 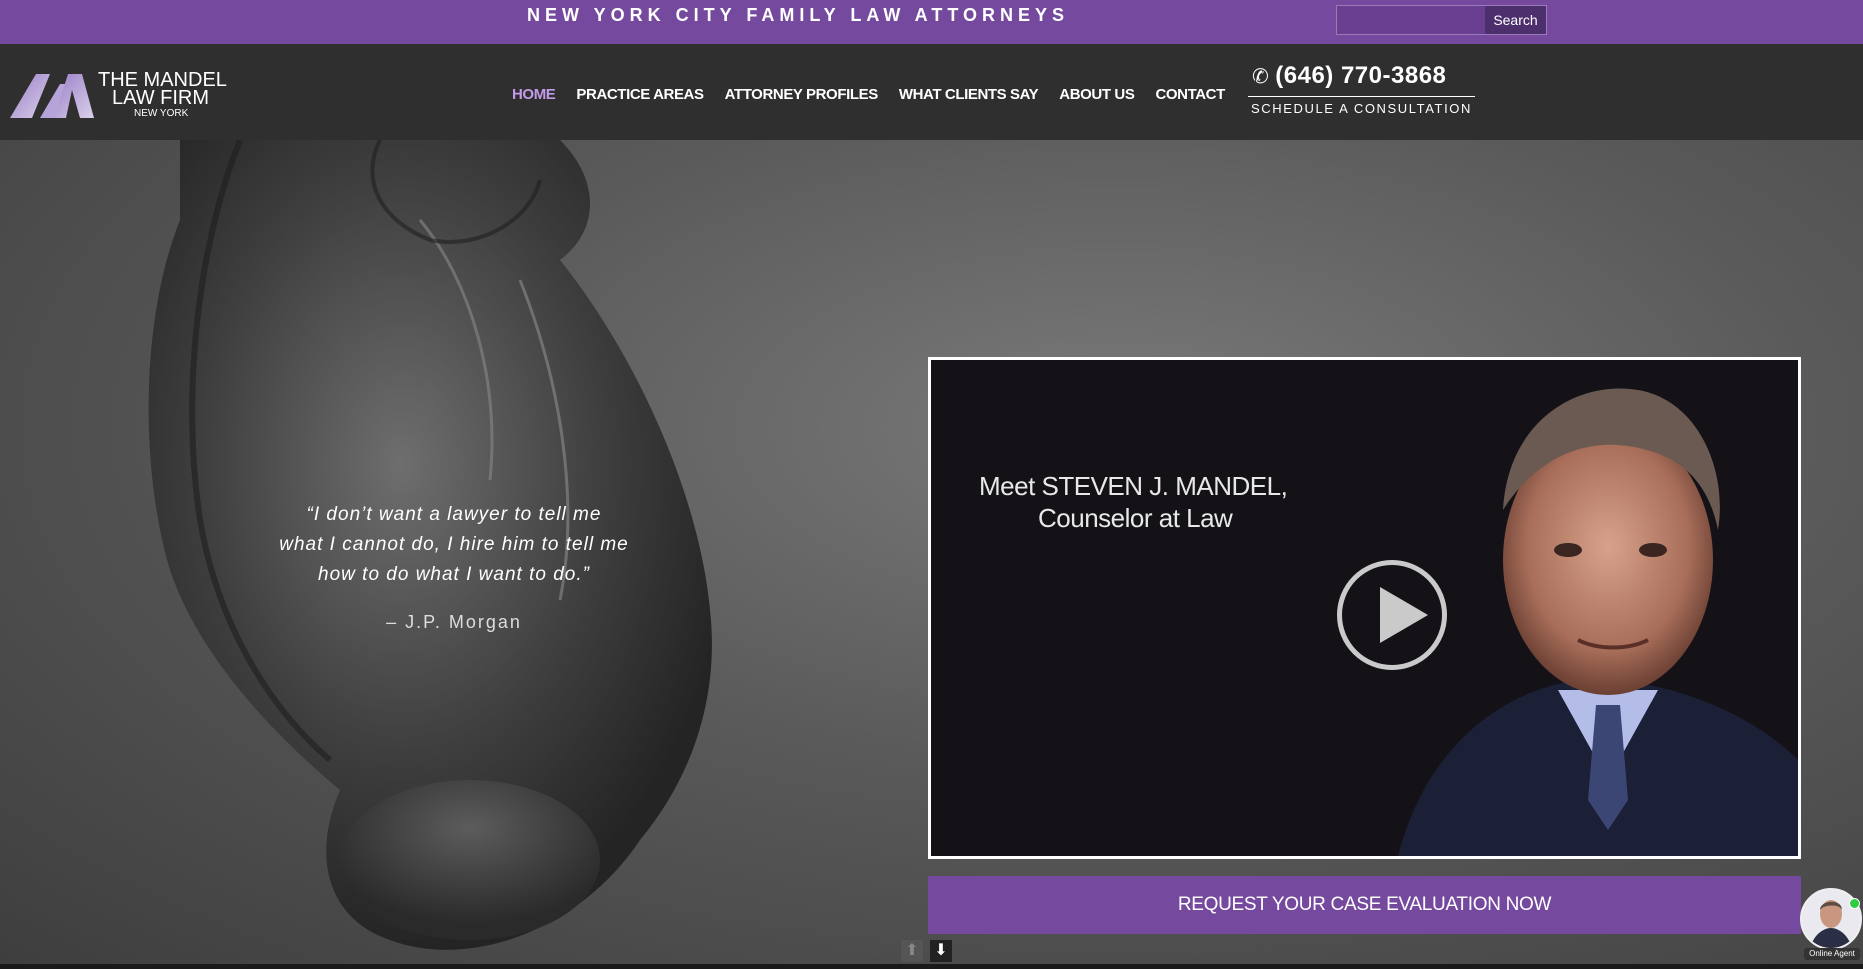 I want to click on logo-text-line3: NEW YORK, so click(x=161, y=113).